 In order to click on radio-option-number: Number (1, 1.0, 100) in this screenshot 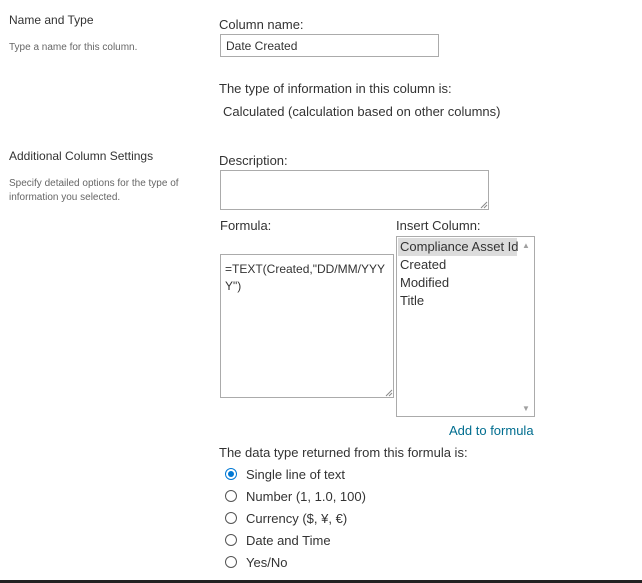, I will do `click(295, 496)`.